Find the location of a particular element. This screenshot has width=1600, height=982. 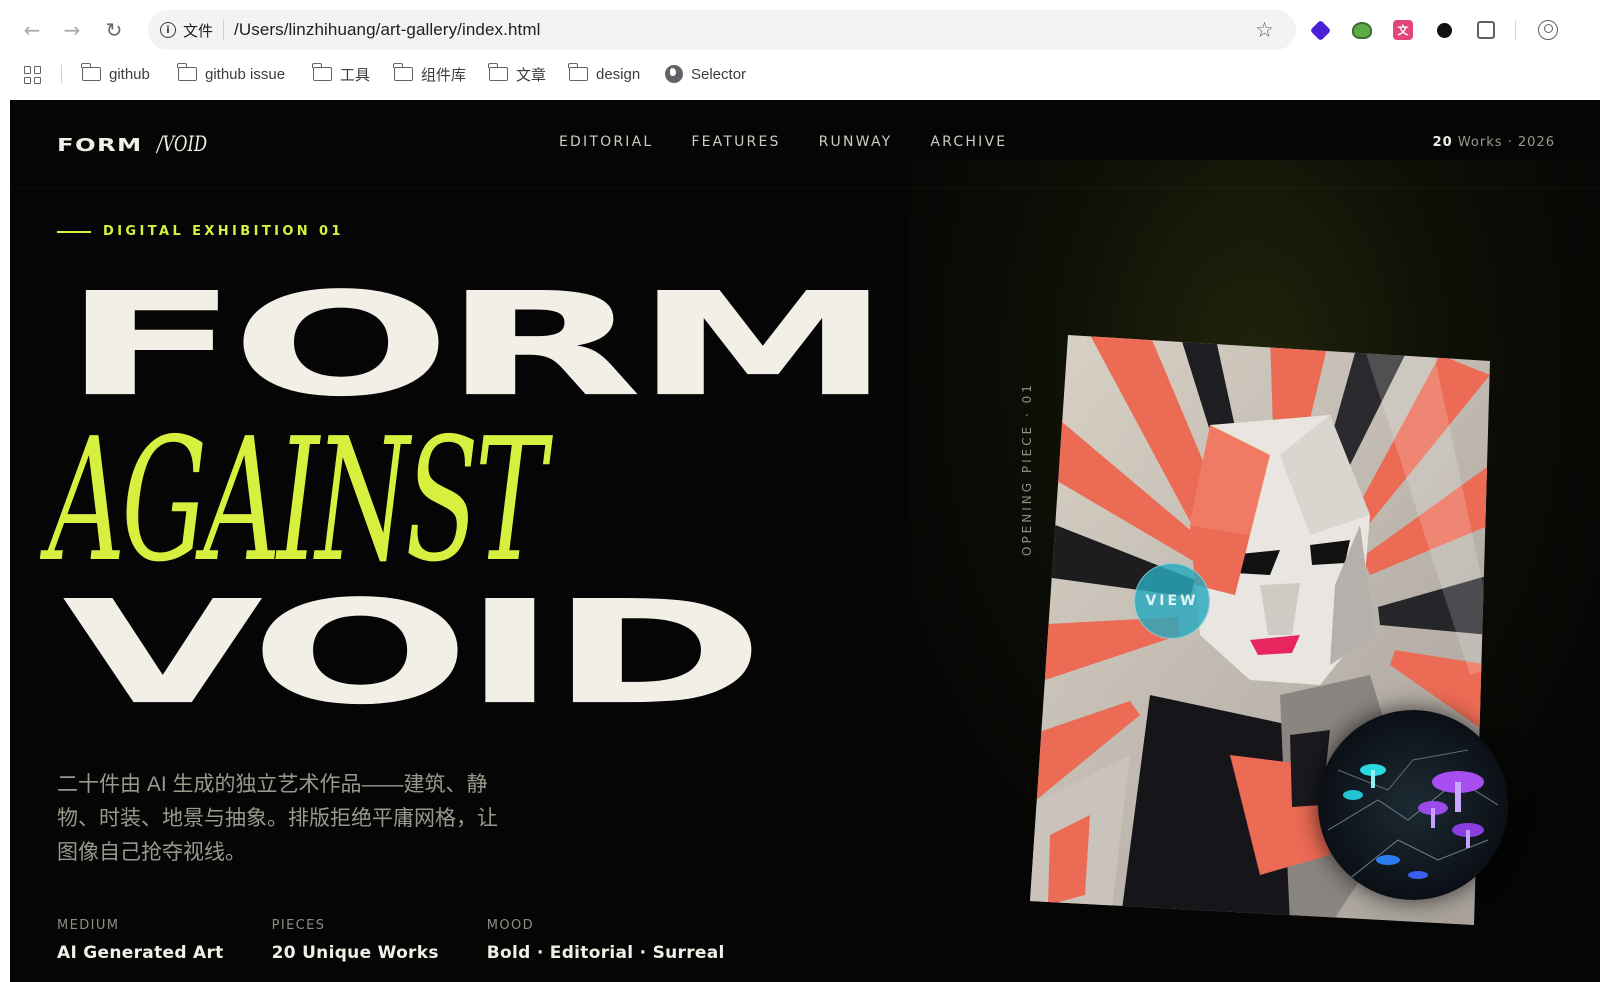

hero-title-line-3: VOID is located at coordinates (413, 653).